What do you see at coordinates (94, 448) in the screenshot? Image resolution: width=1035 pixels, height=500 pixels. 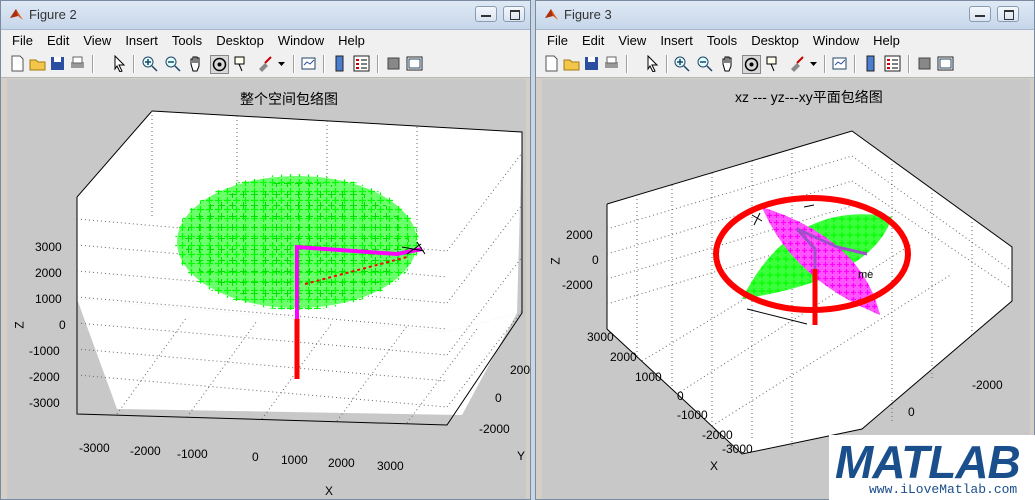 I see `x-tick: -3000` at bounding box center [94, 448].